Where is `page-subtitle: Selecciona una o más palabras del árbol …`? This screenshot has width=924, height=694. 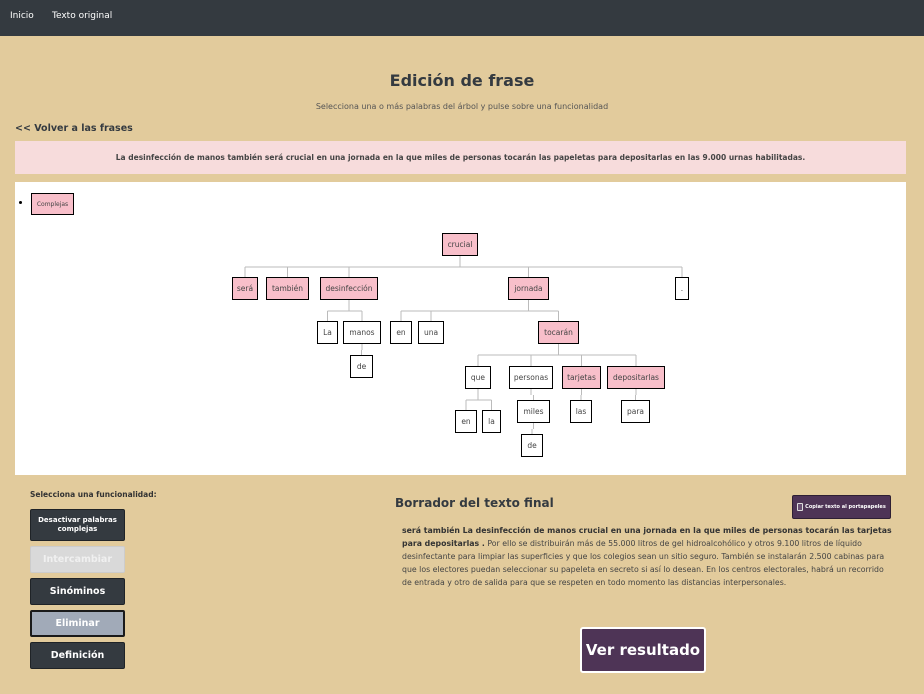 page-subtitle: Selecciona una o más palabras del árbol … is located at coordinates (462, 106).